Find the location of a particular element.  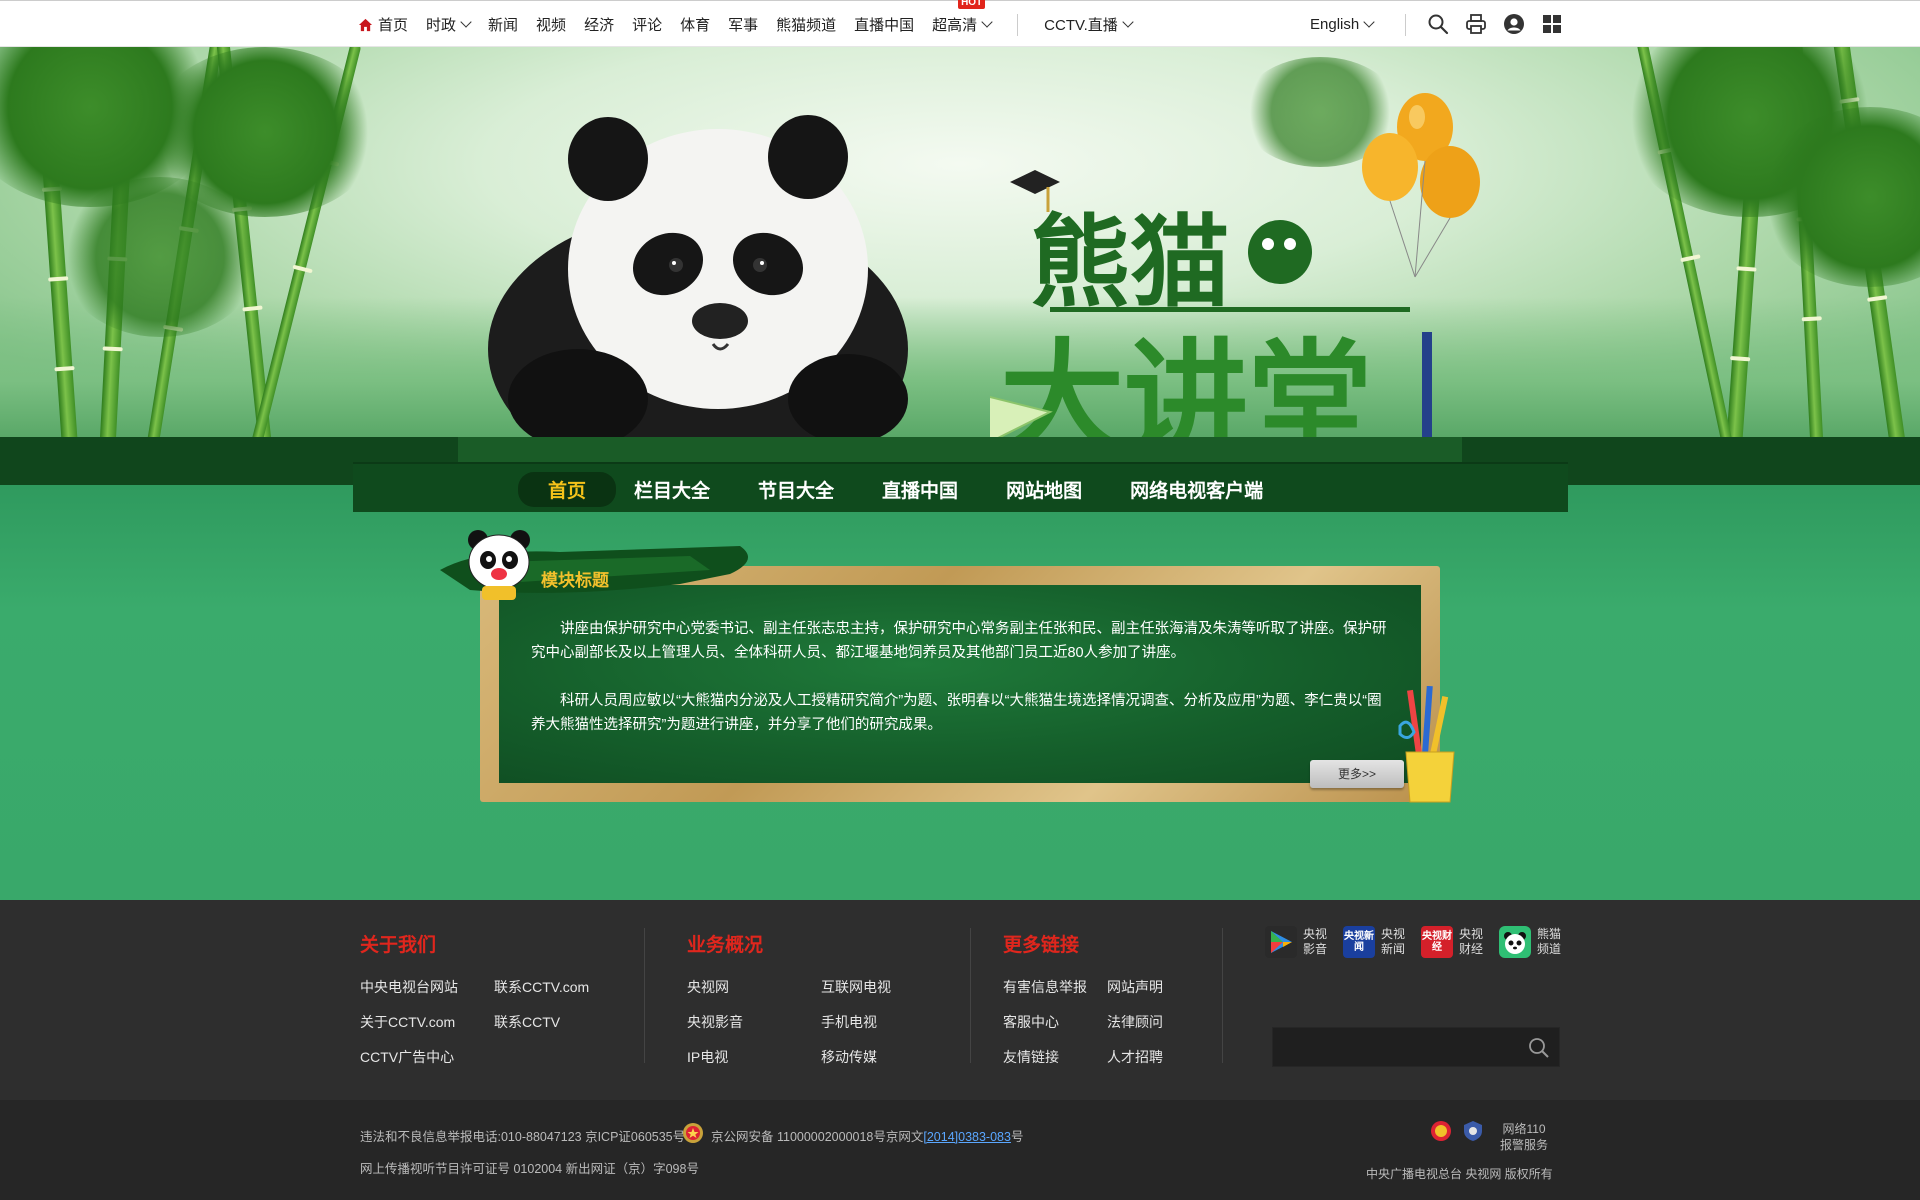

top-nav-comment: 评论 is located at coordinates (647, 24).